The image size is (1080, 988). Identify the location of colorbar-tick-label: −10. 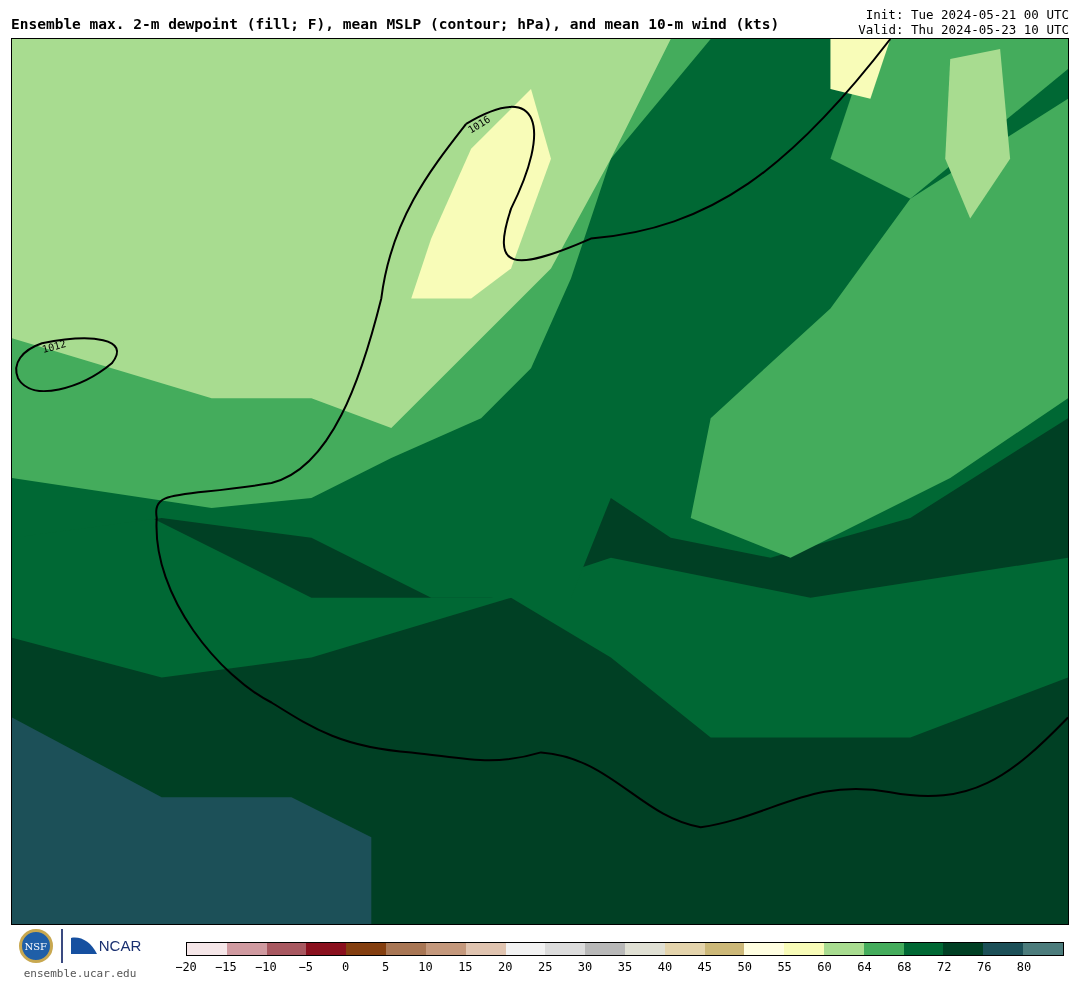
(265, 967).